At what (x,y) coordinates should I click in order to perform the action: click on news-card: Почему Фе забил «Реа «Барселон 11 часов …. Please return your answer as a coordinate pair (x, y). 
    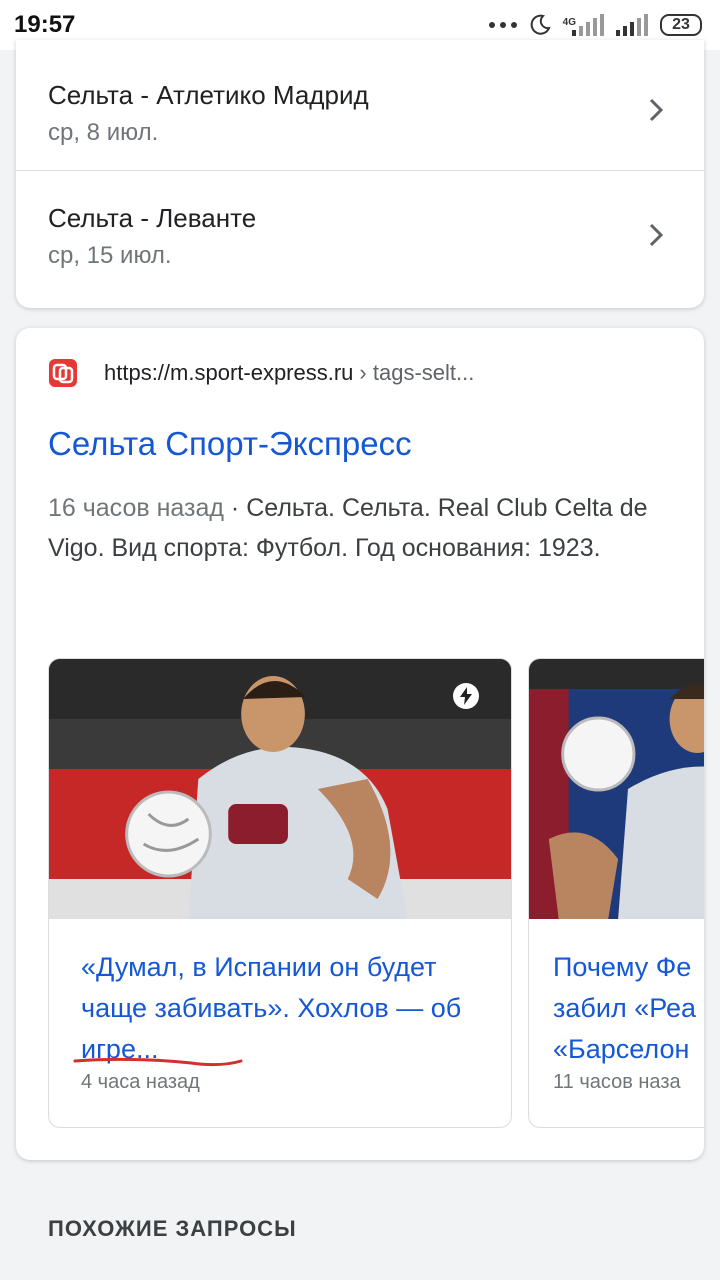
    Looking at the image, I should click on (616, 893).